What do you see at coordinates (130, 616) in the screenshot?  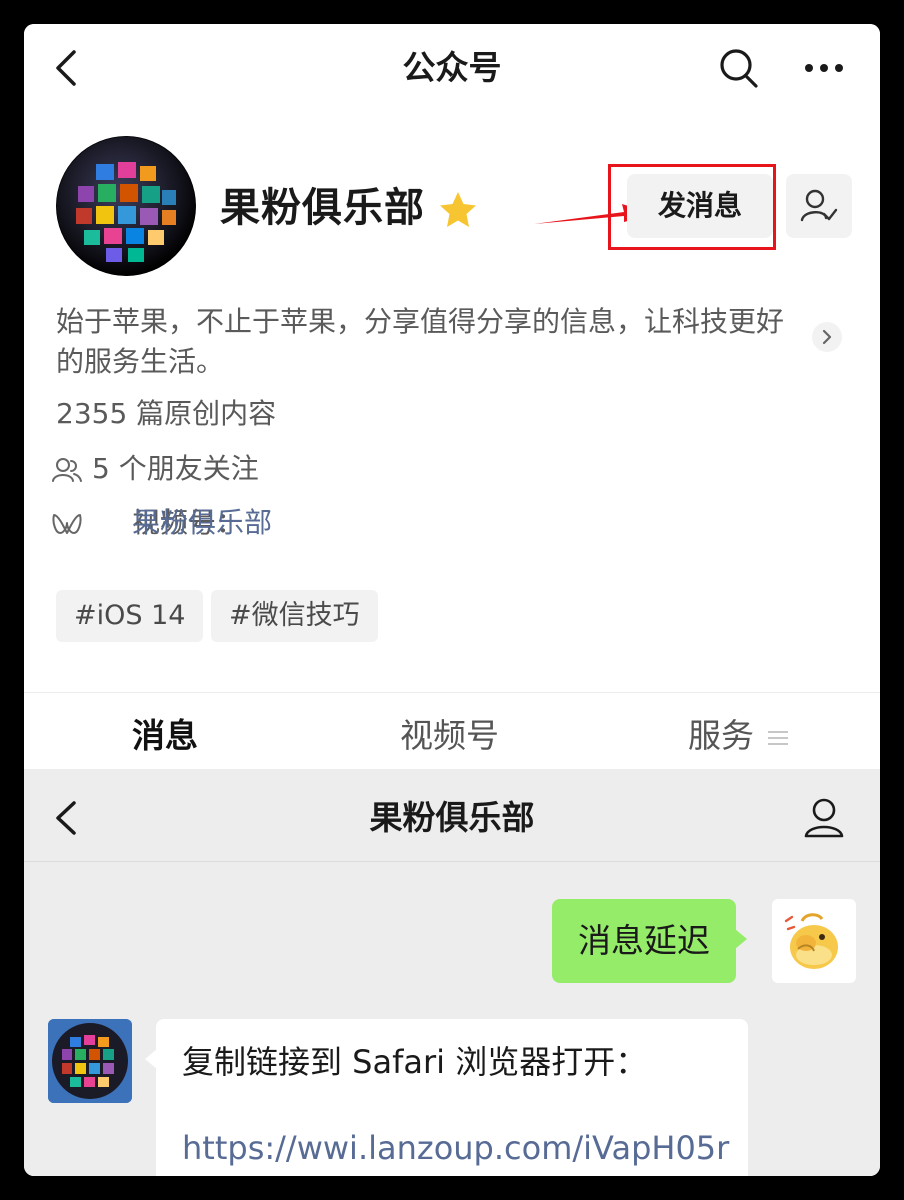 I see `tag-ios14: #iOS 14` at bounding box center [130, 616].